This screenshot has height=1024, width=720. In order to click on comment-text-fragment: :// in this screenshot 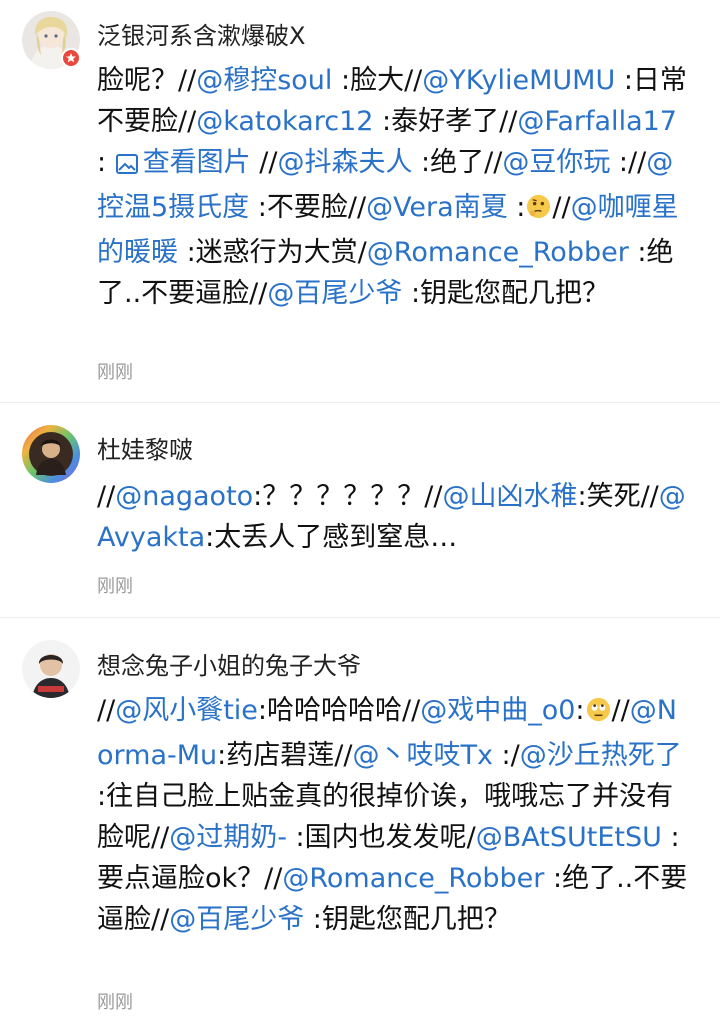, I will do `click(628, 162)`.